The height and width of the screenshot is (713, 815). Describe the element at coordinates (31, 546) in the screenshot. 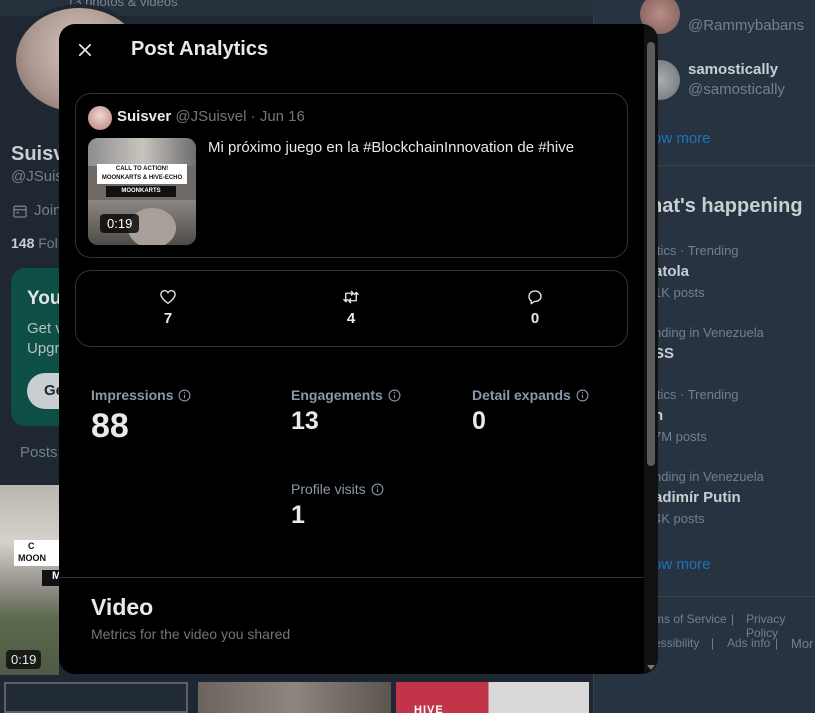

I see `grid-text-c: C` at that location.